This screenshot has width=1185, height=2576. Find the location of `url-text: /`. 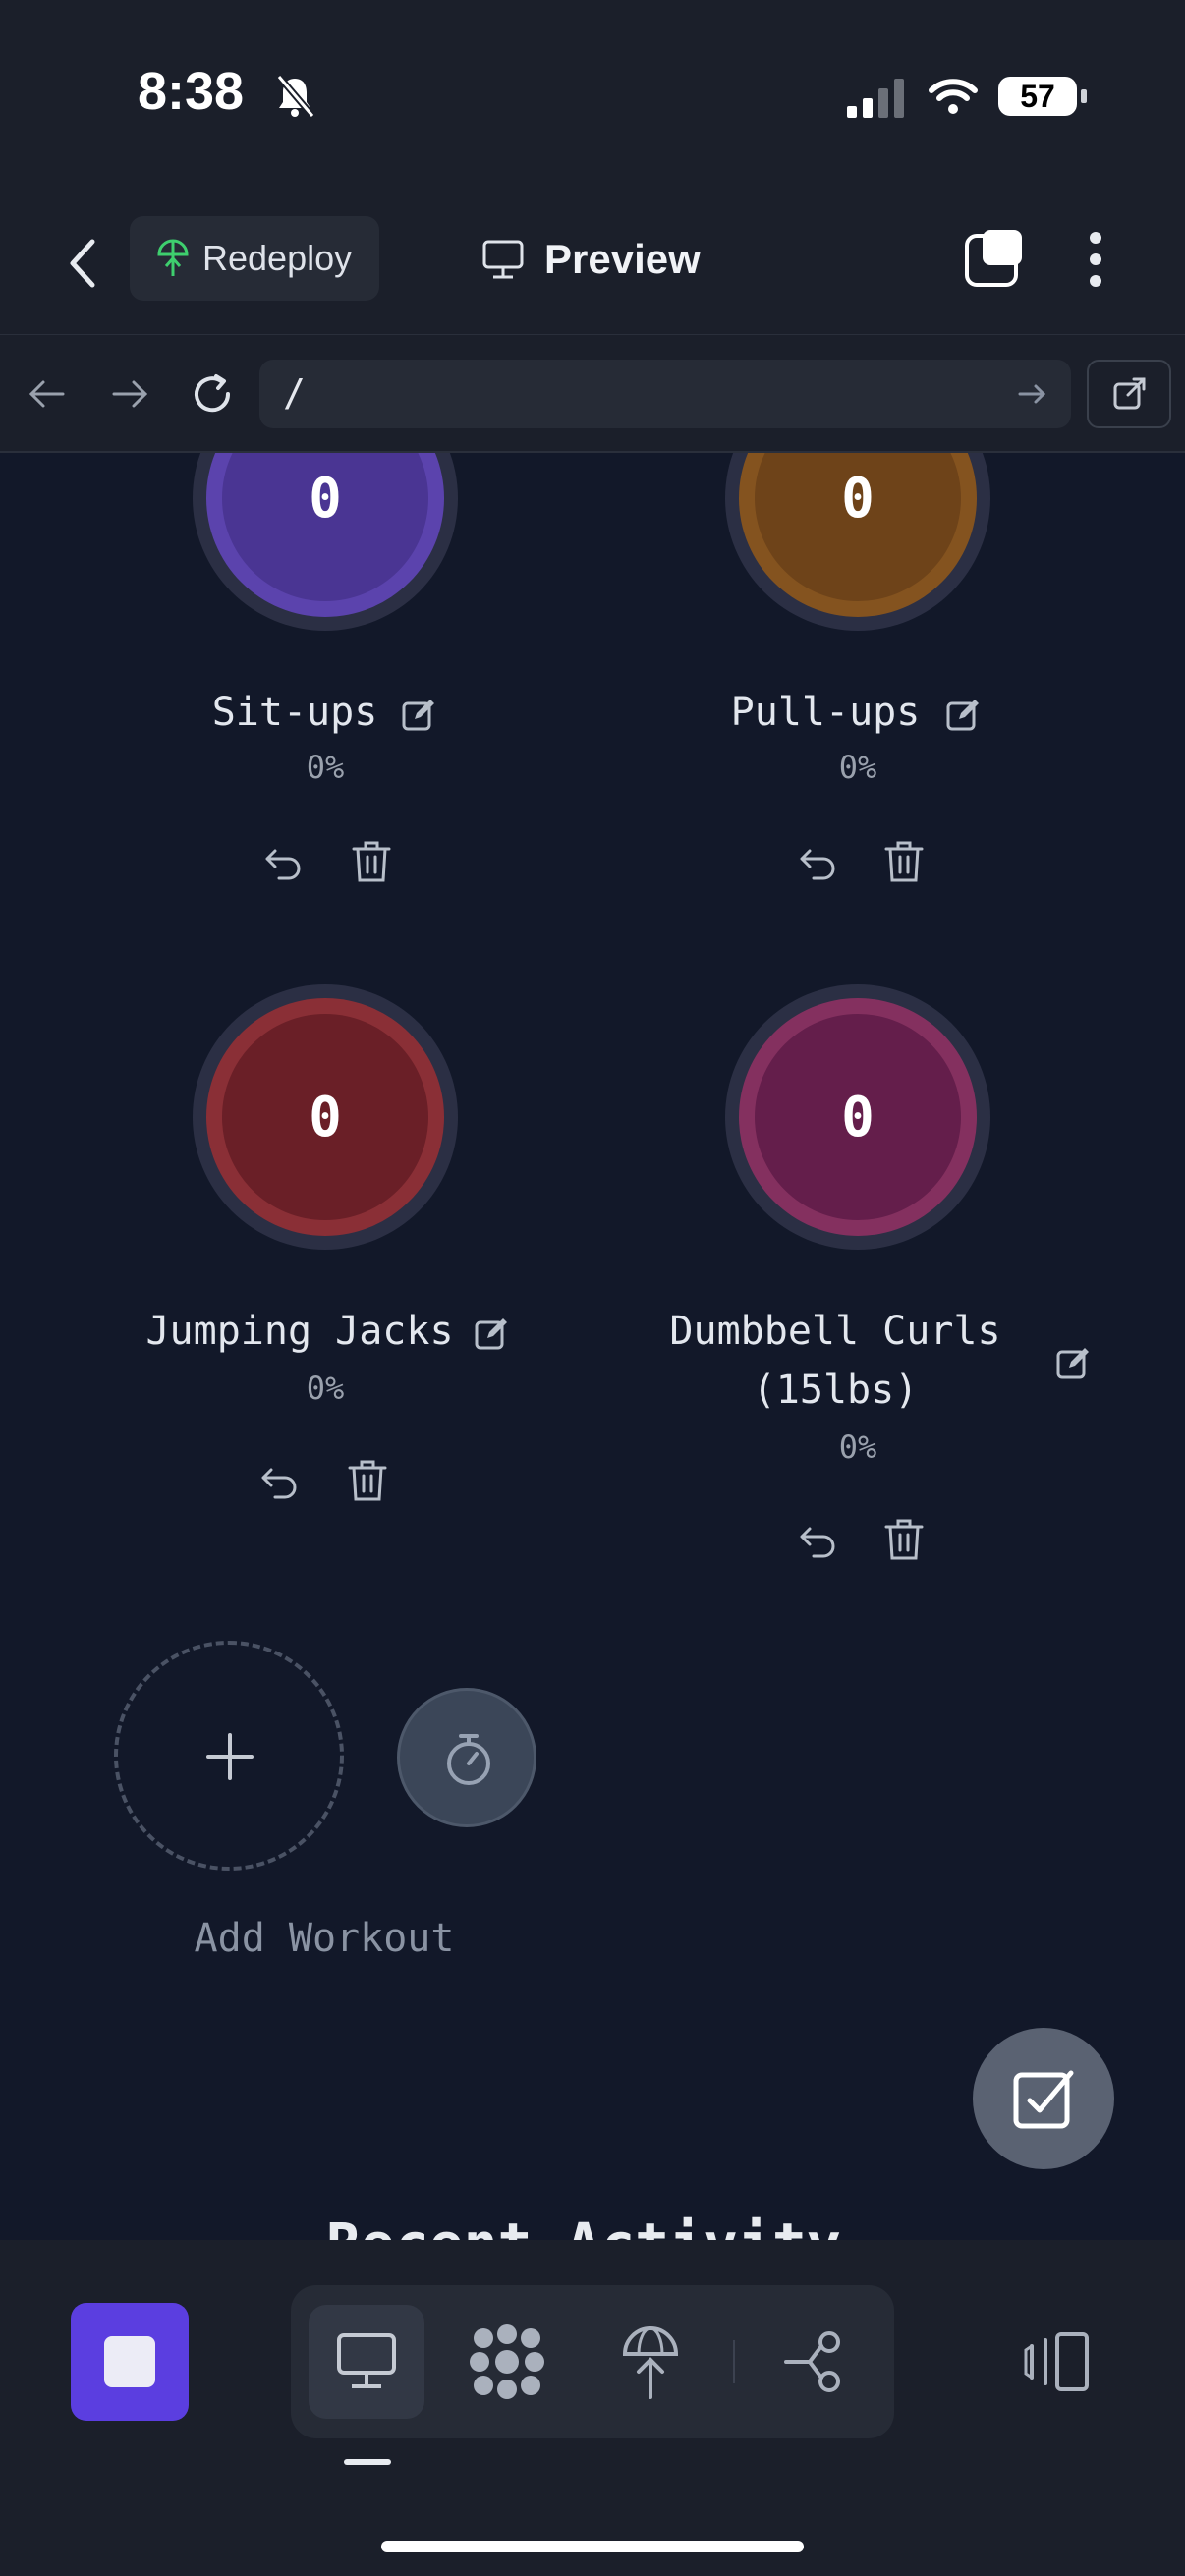

url-text: / is located at coordinates (294, 393).